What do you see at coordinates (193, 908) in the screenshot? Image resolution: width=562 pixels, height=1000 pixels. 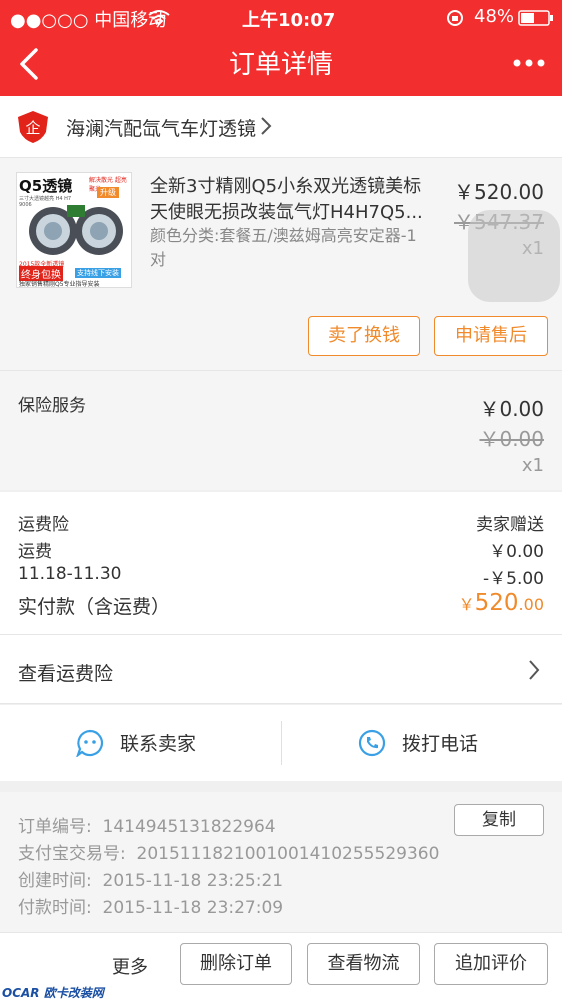 I see `paid-time-value: 2015-11-18 23:27:09` at bounding box center [193, 908].